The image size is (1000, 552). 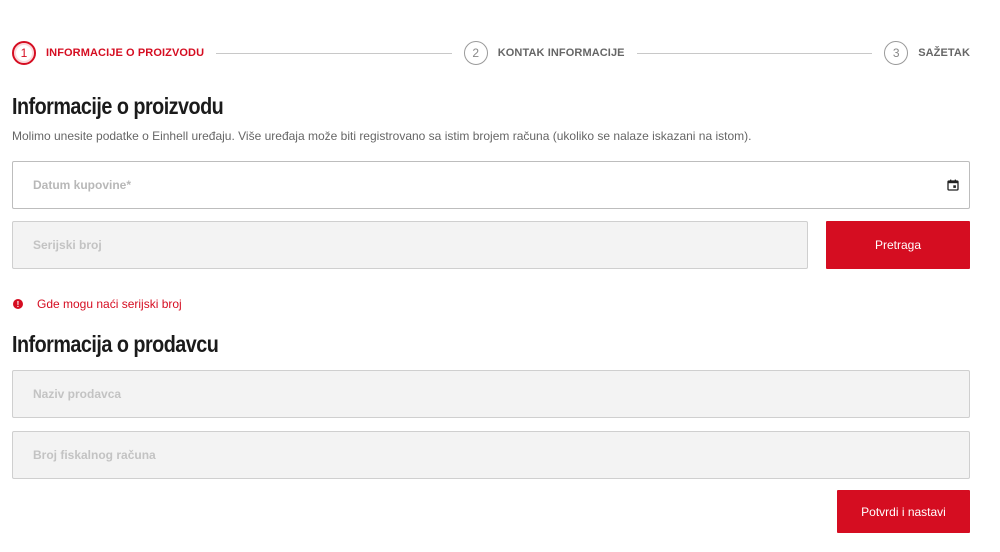 What do you see at coordinates (77, 394) in the screenshot?
I see `seller-name-placeholder: Naziv prodavca` at bounding box center [77, 394].